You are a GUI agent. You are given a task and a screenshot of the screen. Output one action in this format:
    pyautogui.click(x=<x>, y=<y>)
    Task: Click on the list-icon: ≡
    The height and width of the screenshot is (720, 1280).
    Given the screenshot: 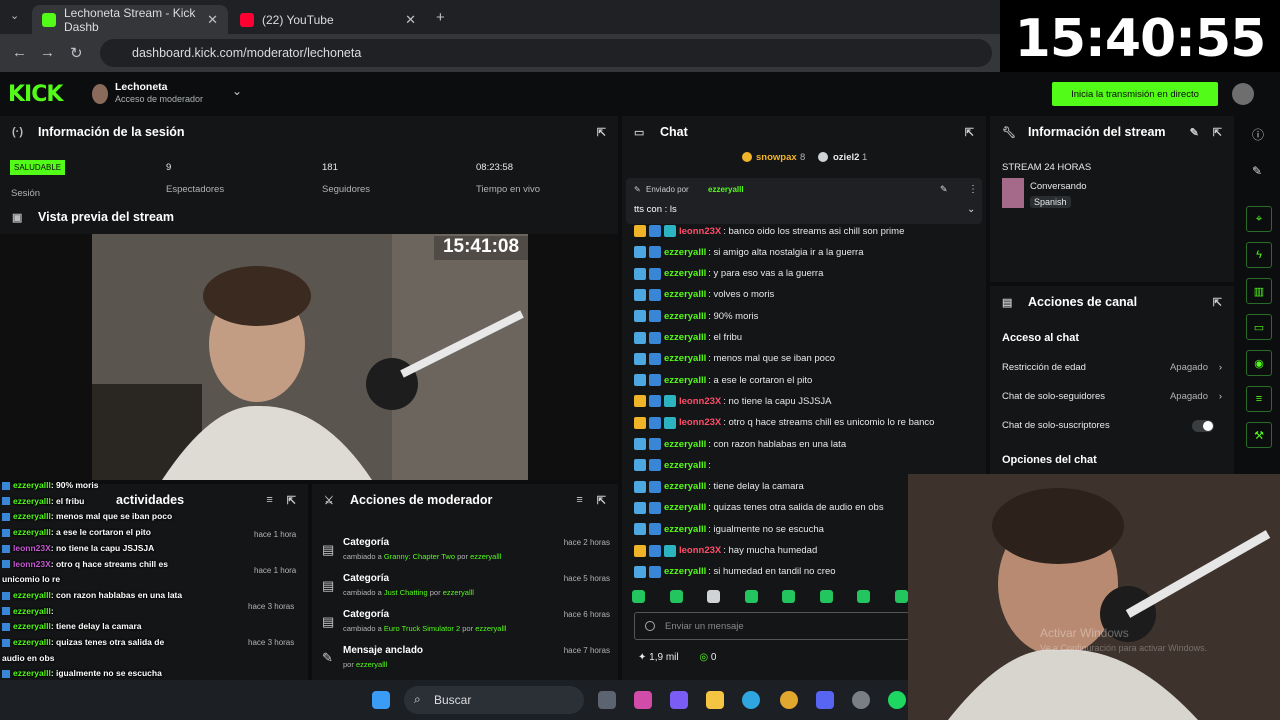 What is the action you would take?
    pyautogui.click(x=1259, y=399)
    